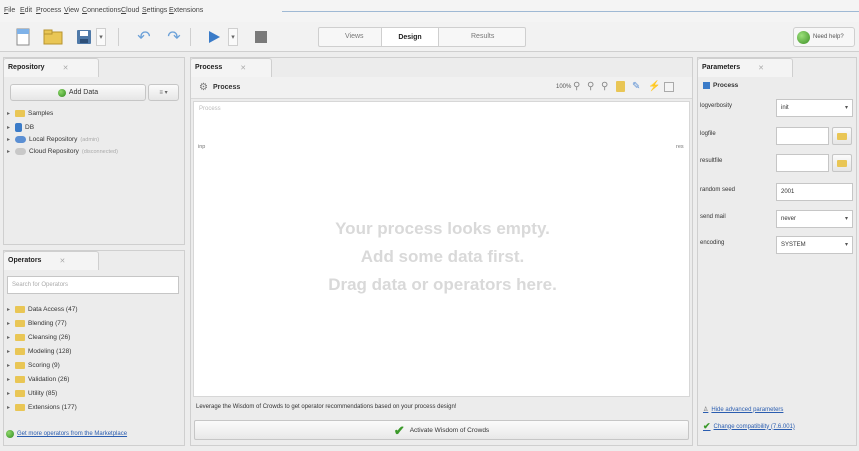  I want to click on run-icon, so click(214, 37).